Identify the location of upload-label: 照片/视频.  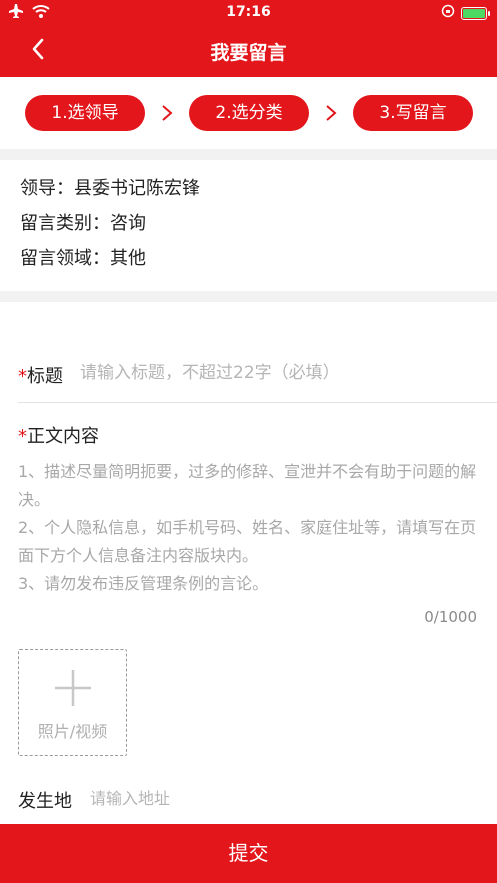
(72, 731).